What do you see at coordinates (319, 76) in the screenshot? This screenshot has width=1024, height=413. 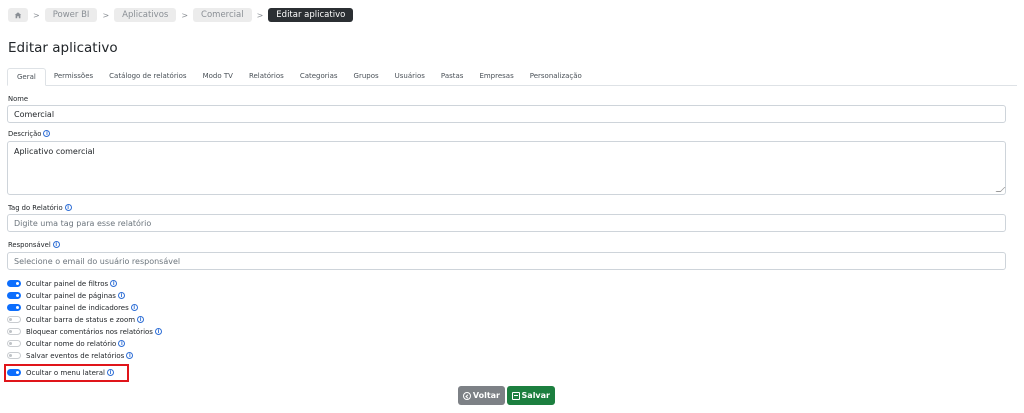 I see `tab-categorias: Categorias` at bounding box center [319, 76].